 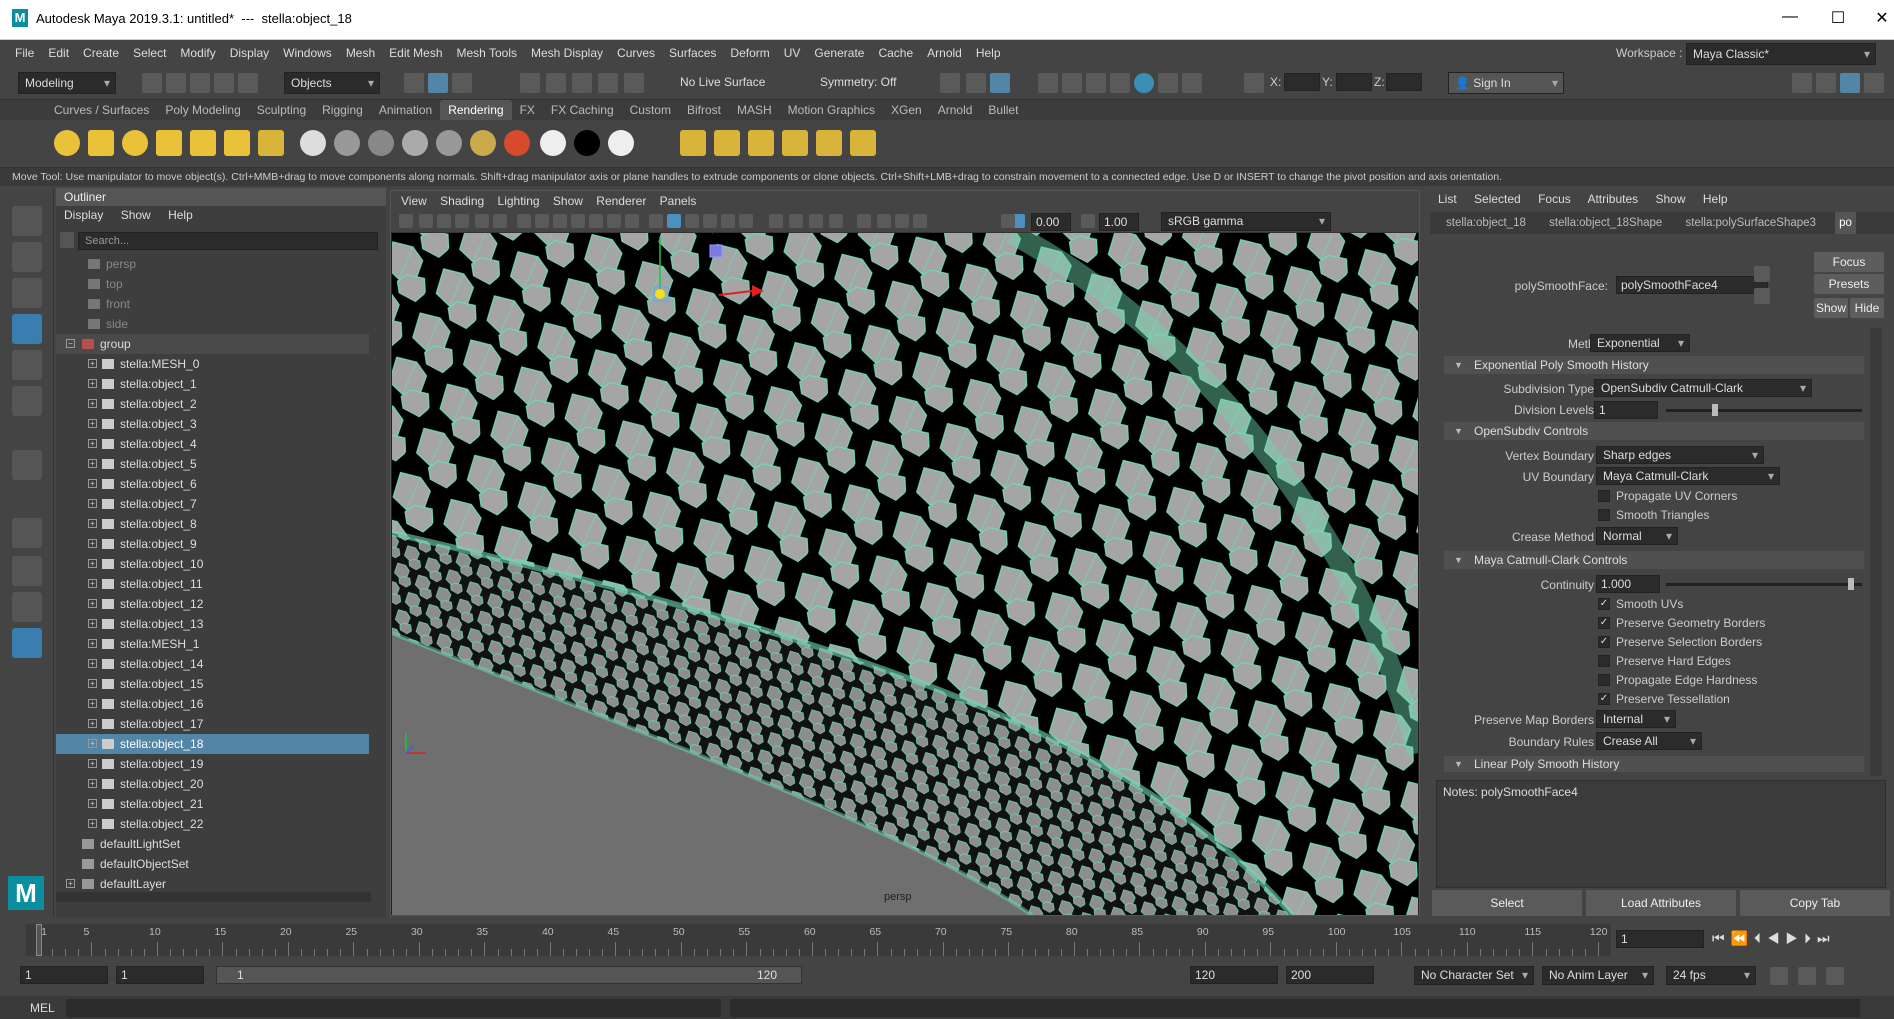 What do you see at coordinates (895, 53) in the screenshot?
I see `menu-cache: Cache` at bounding box center [895, 53].